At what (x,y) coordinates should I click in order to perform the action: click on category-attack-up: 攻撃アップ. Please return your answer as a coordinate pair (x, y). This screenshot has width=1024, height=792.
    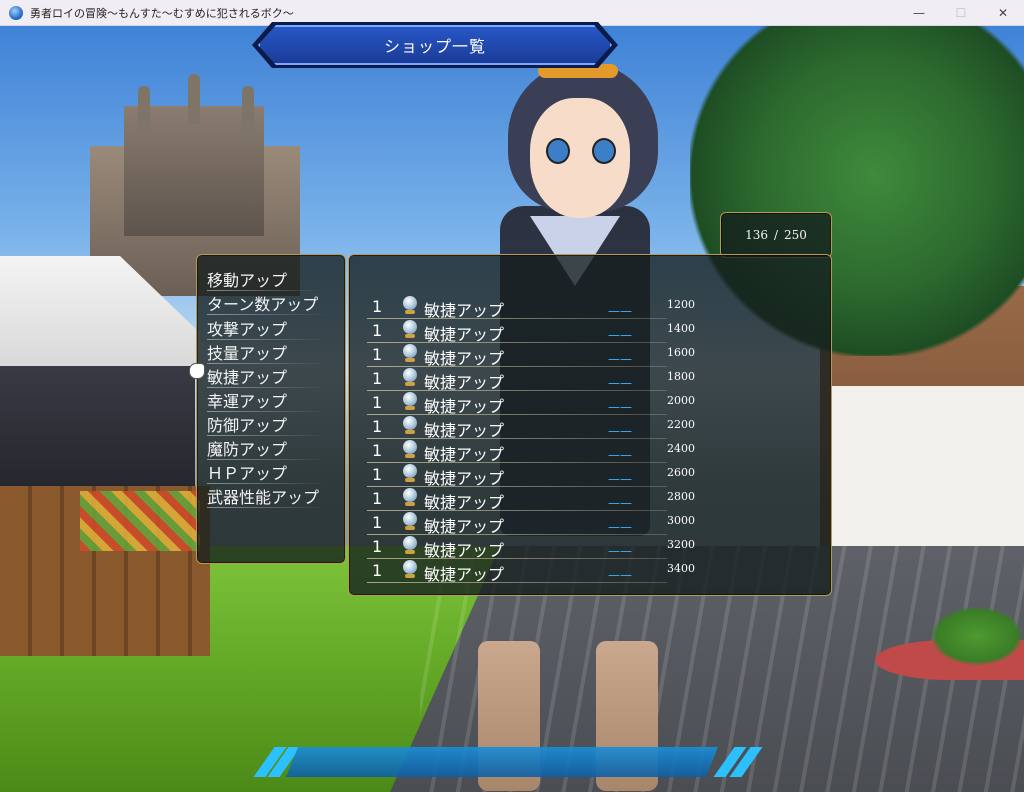
    Looking at the image, I should click on (267, 328).